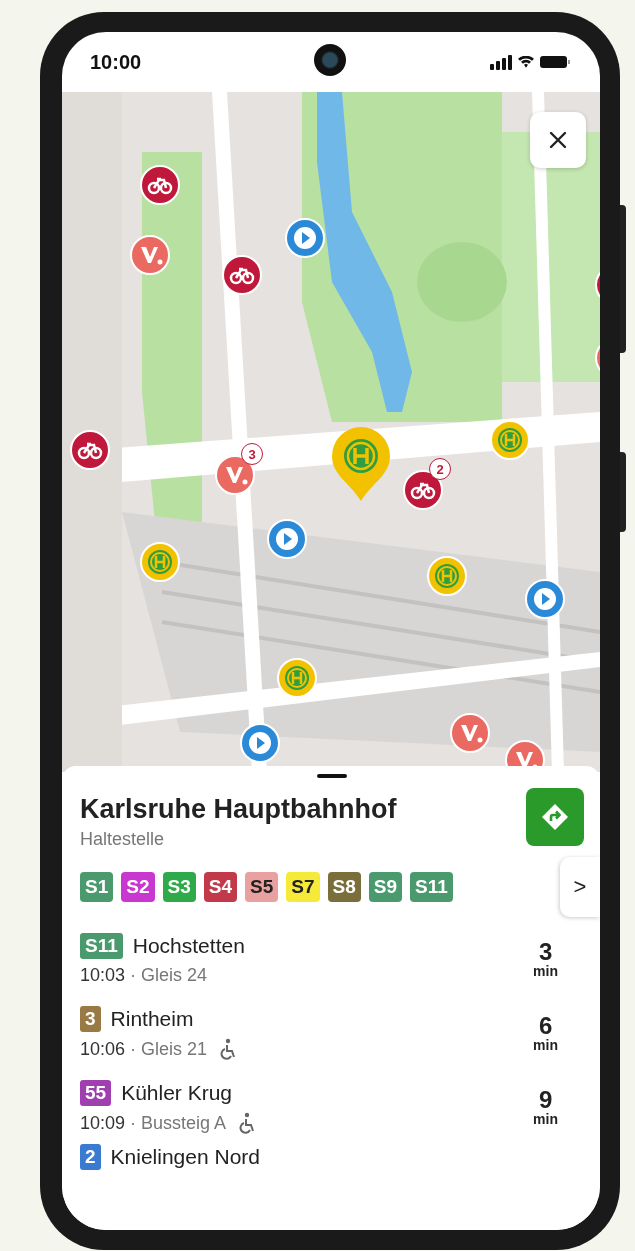 The height and width of the screenshot is (1251, 635). What do you see at coordinates (545, 1033) in the screenshot?
I see `minutes-until-departure: 6 min` at bounding box center [545, 1033].